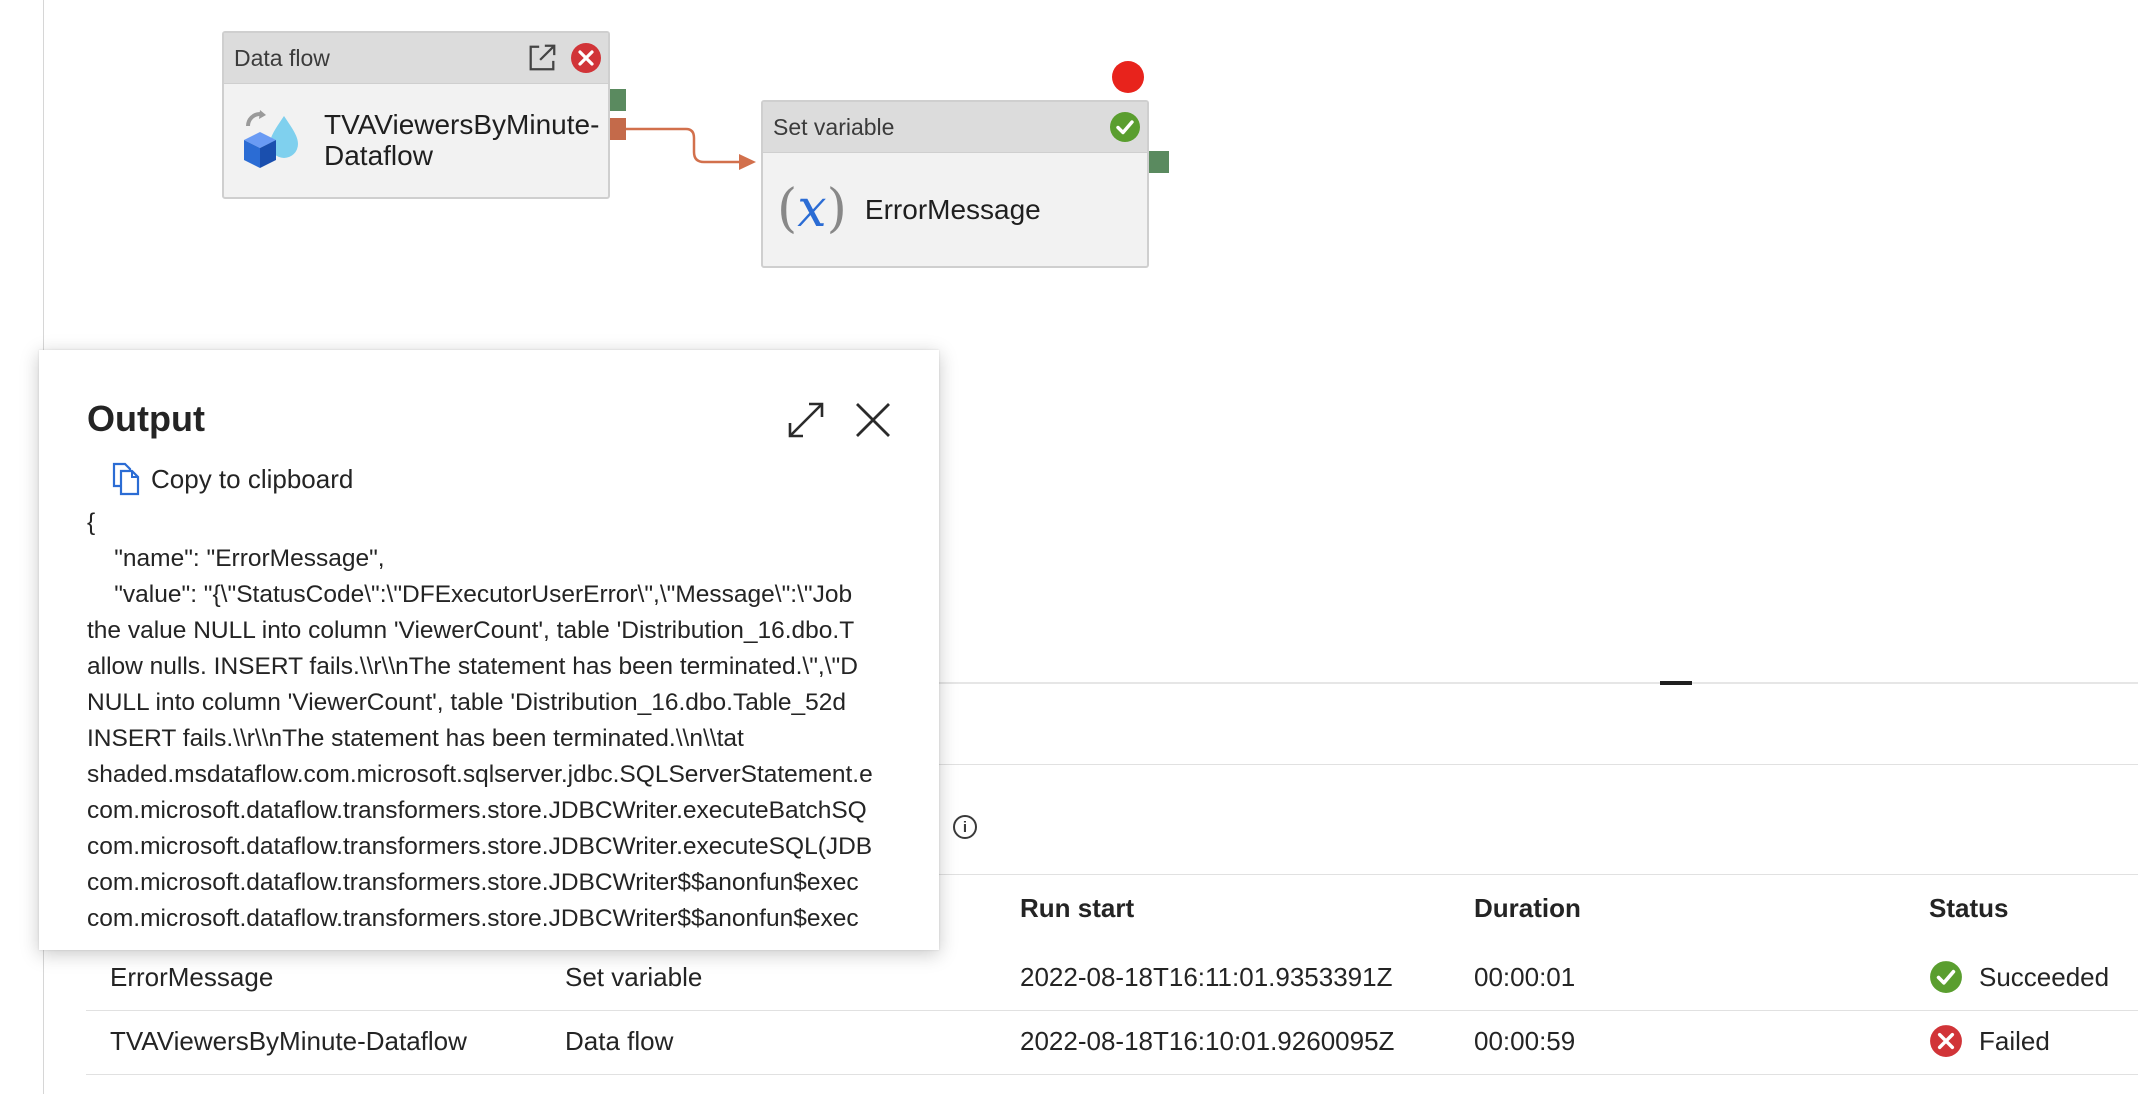 This screenshot has height=1094, width=2138. What do you see at coordinates (952, 209) in the screenshot?
I see `setvariable-activity-name: ErrorMessage` at bounding box center [952, 209].